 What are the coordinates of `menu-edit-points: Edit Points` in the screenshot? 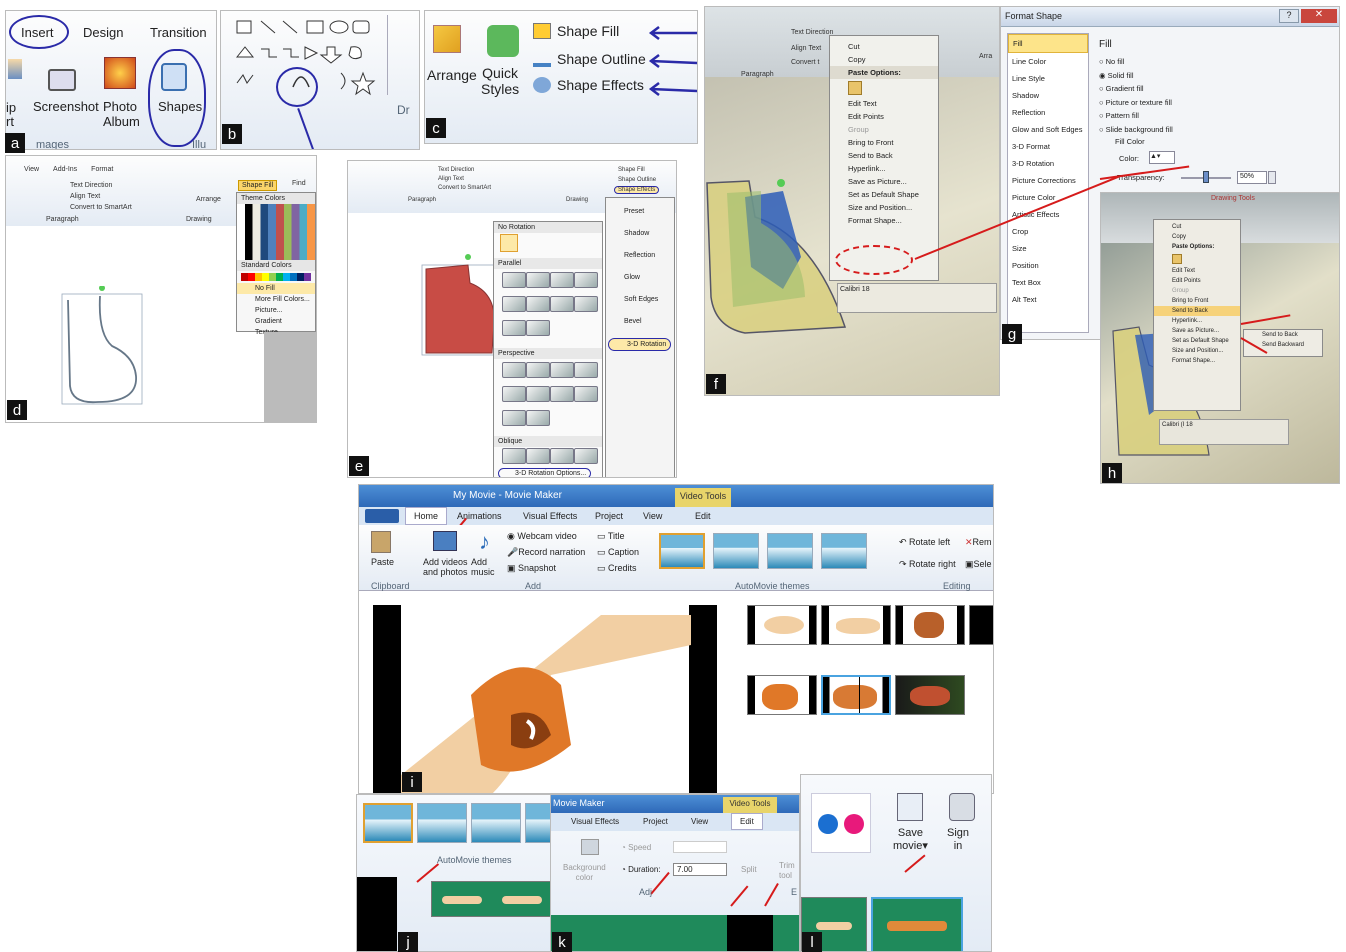 It's located at (1197, 281).